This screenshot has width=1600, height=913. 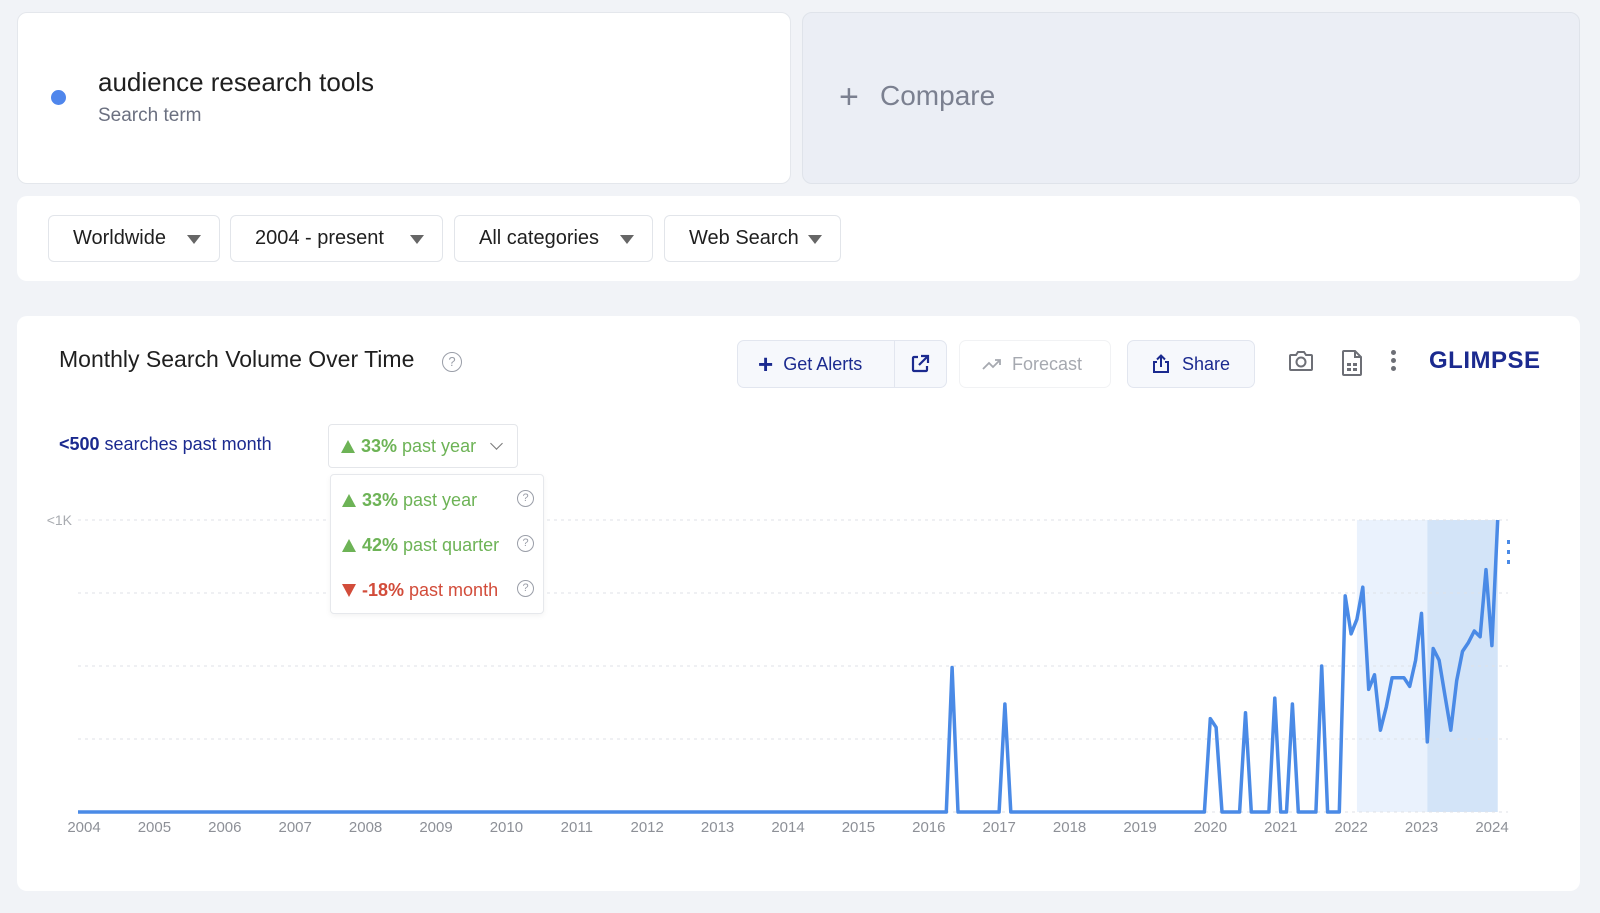 I want to click on growth-selected: 33% past year, so click(x=408, y=446).